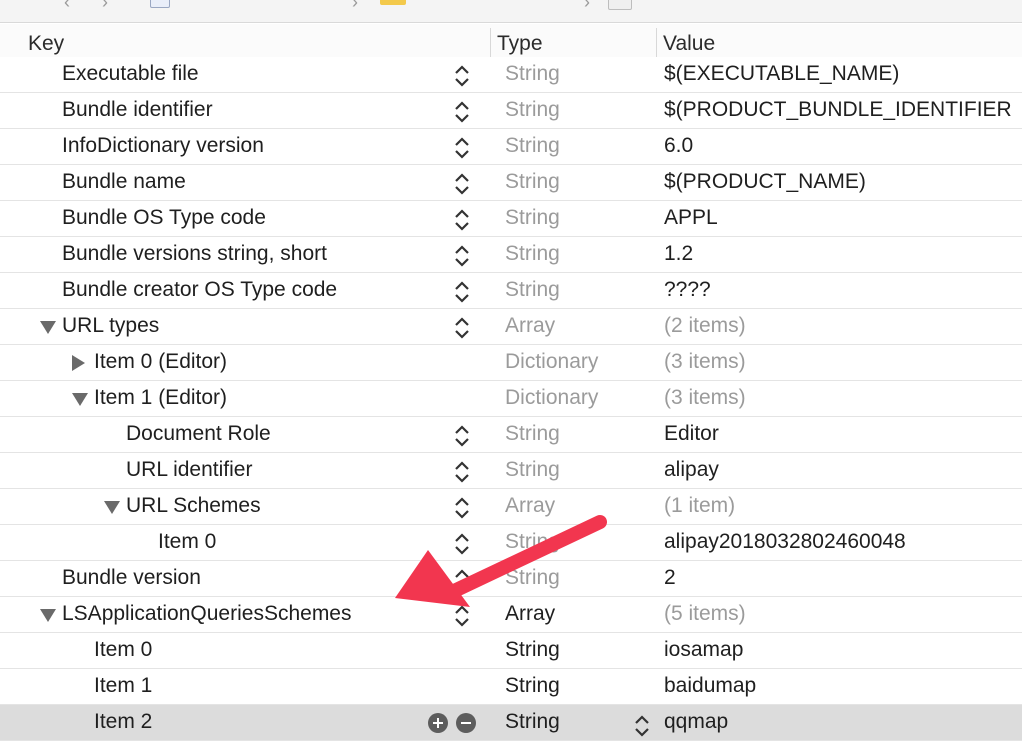  Describe the element at coordinates (193, 506) in the screenshot. I see `row-key: URL Schemes` at that location.